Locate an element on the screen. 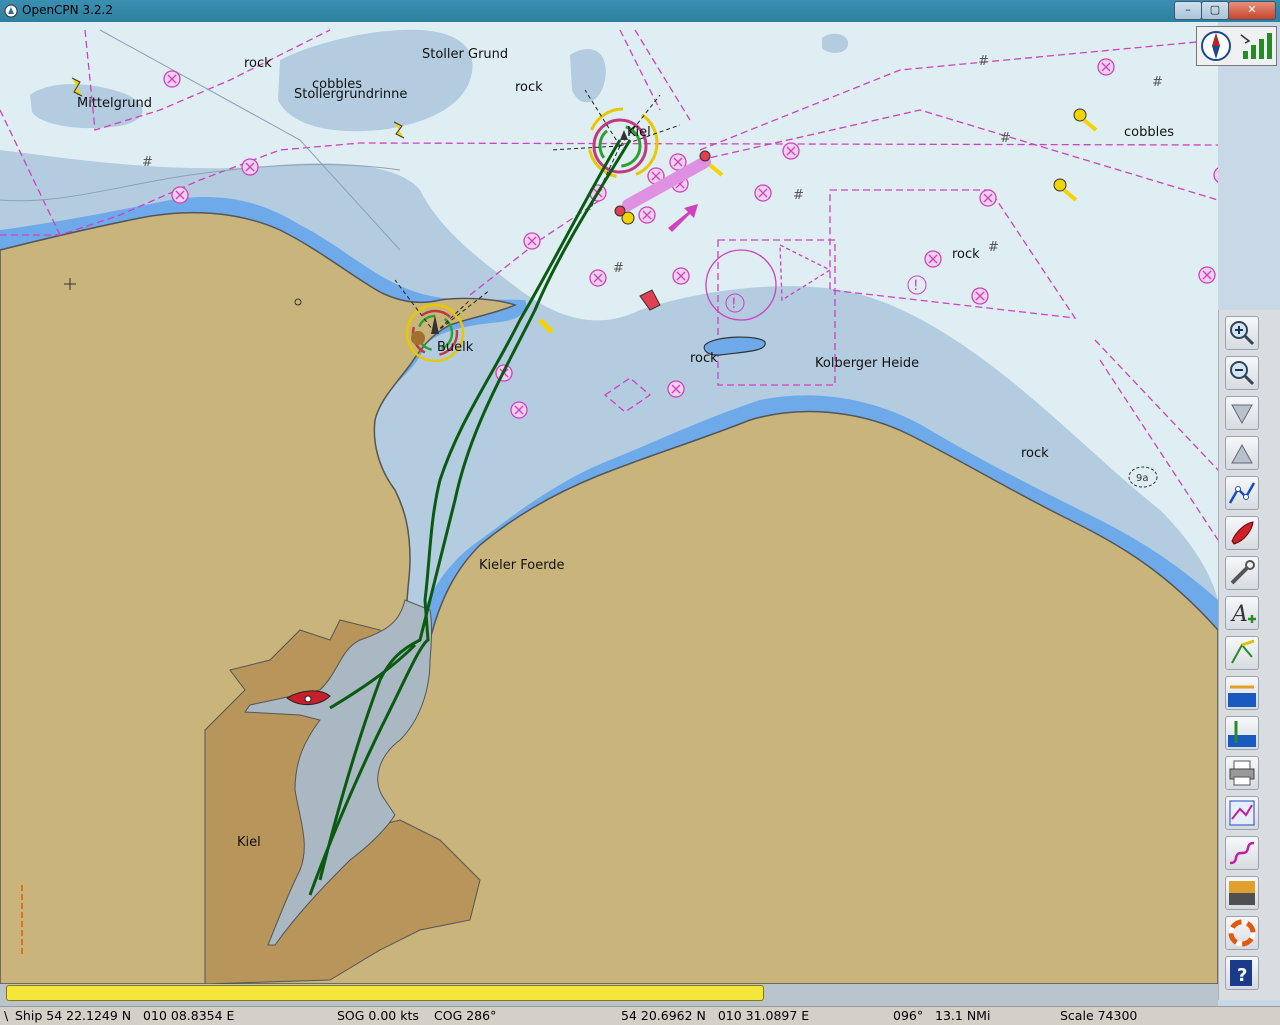 This screenshot has height=1025, width=1280. window-title: OpenCPN 3.2.2 is located at coordinates (67, 10).